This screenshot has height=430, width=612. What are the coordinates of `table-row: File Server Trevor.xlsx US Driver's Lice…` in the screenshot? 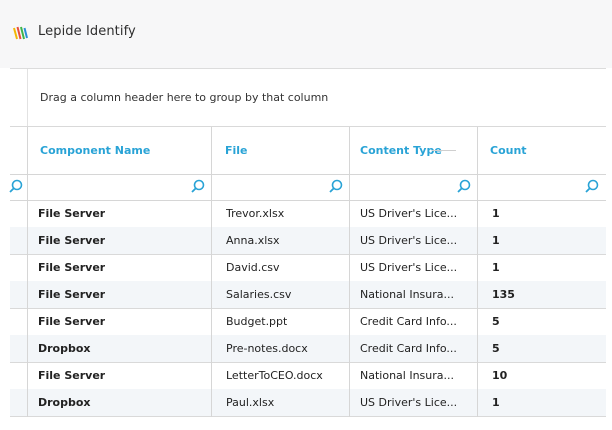 It's located at (308, 214).